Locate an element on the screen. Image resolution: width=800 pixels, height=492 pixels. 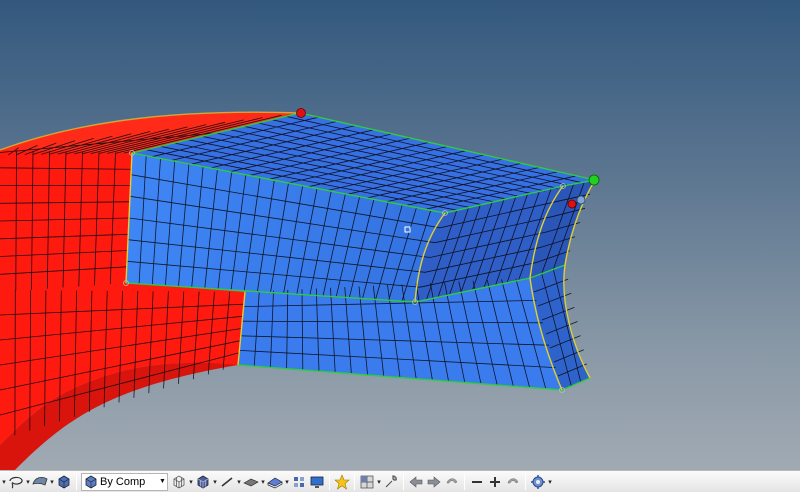
arrow-left-icon is located at coordinates (416, 482).